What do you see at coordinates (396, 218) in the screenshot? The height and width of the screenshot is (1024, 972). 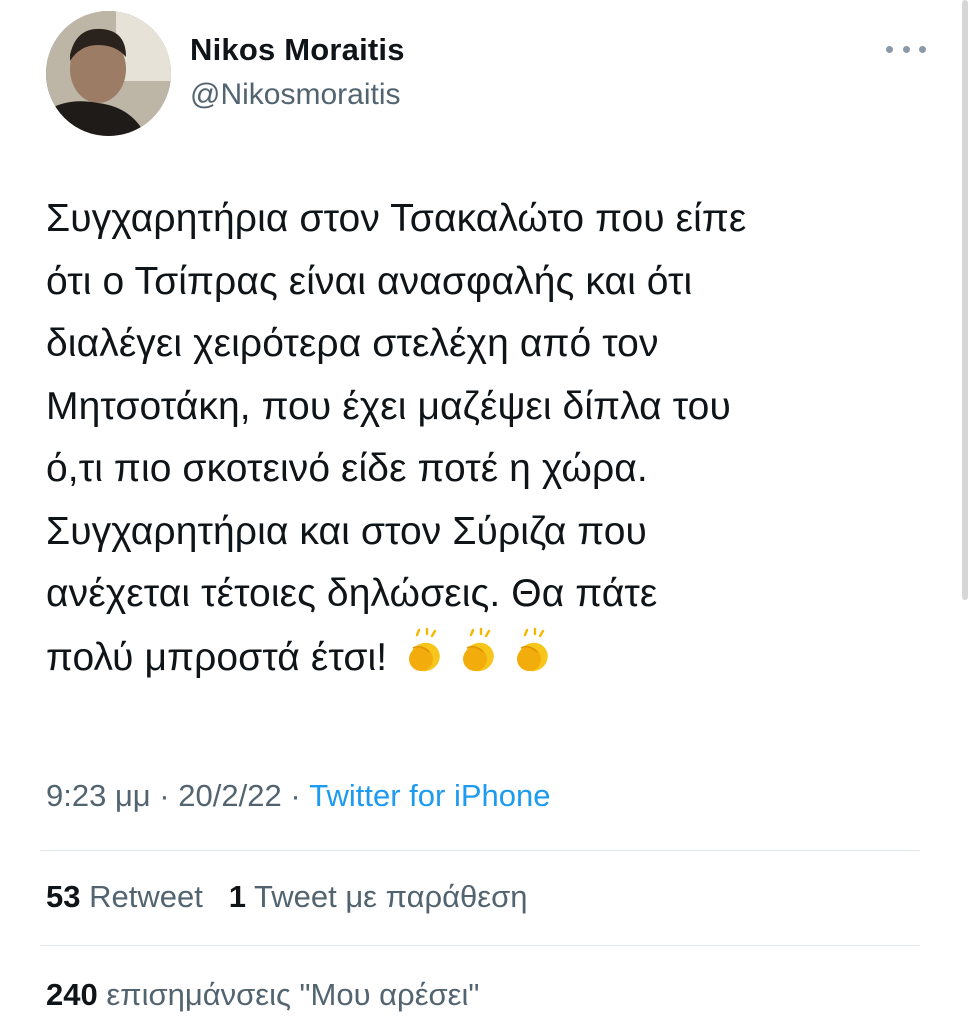 I see `tweet-text-line: Συγχαρητήρια στον Τσακαλώτο που είπε` at bounding box center [396, 218].